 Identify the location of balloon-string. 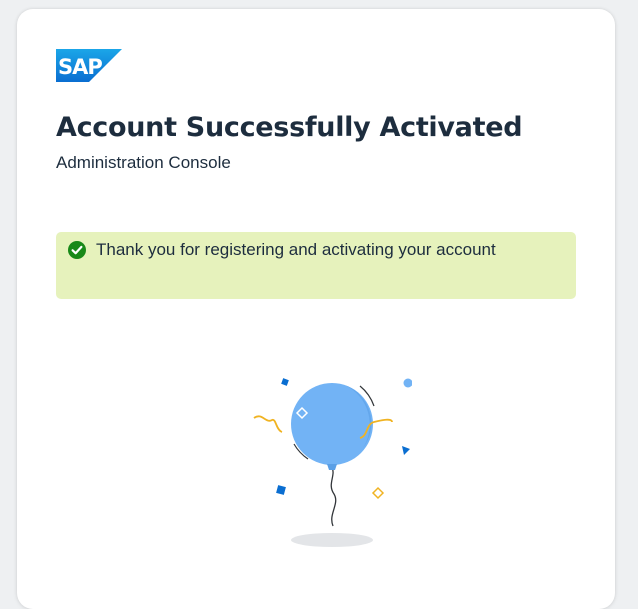
(333, 496).